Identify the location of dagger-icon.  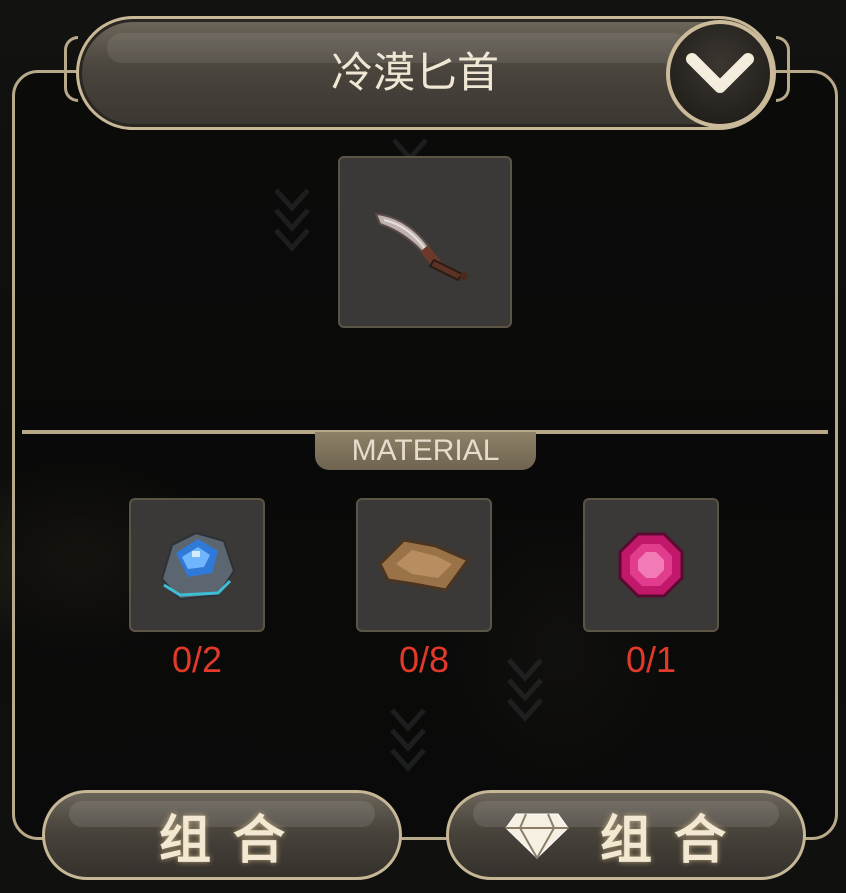
(421, 247).